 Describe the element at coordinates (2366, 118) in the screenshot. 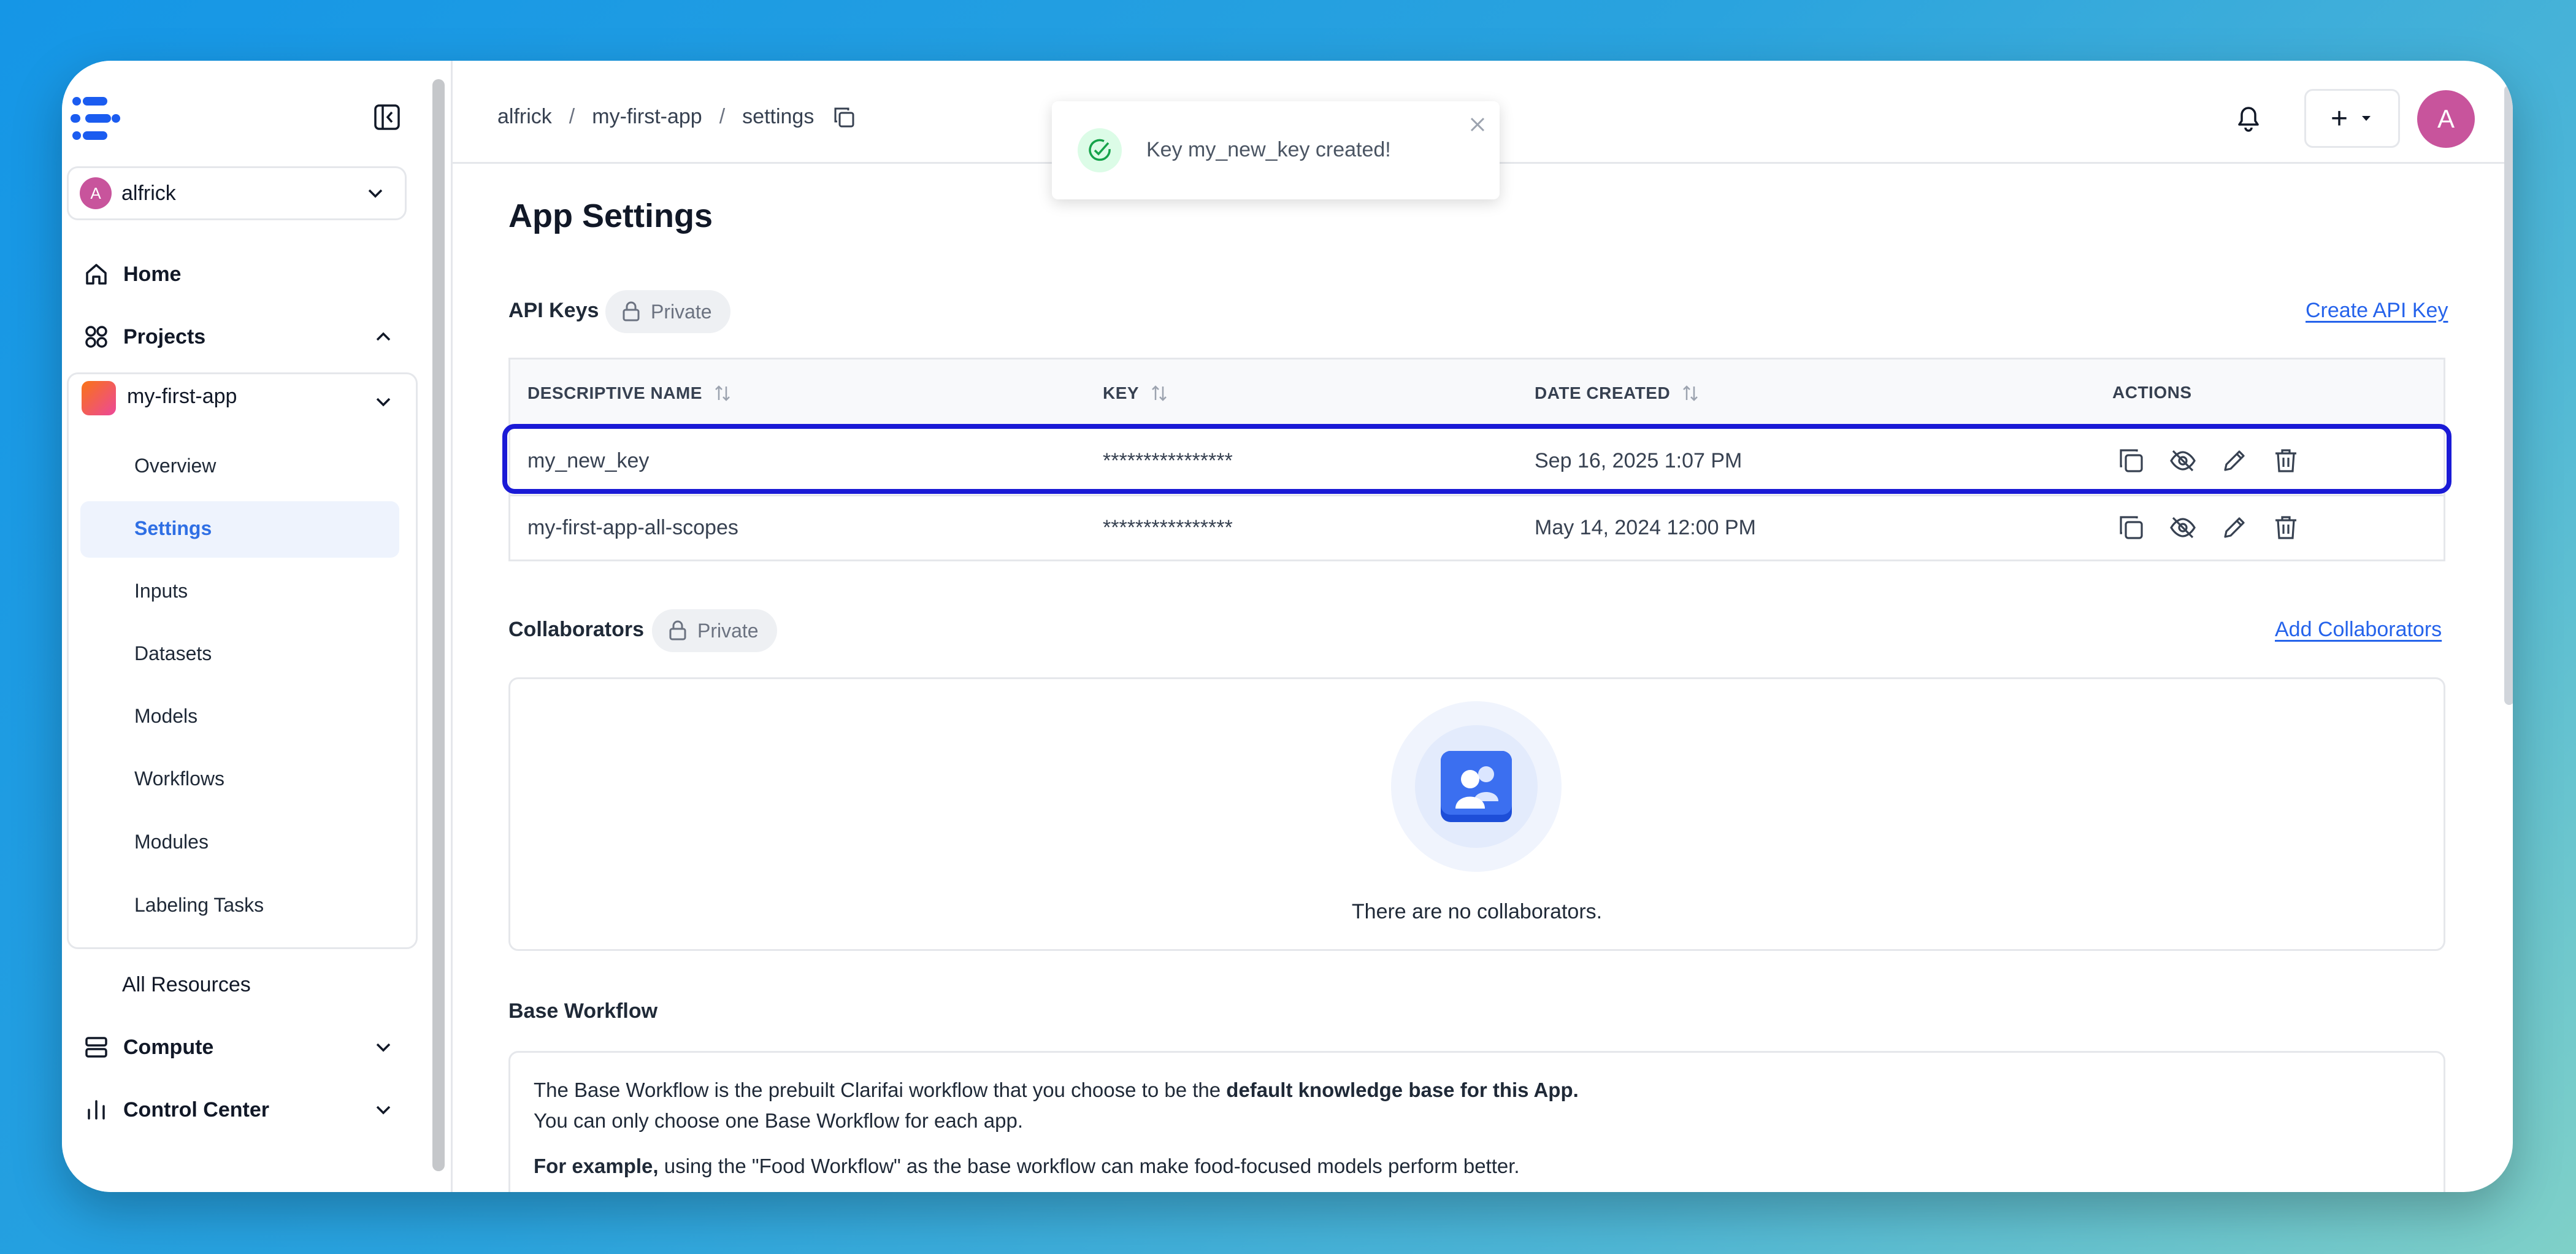

I see `caret-down-icon` at that location.